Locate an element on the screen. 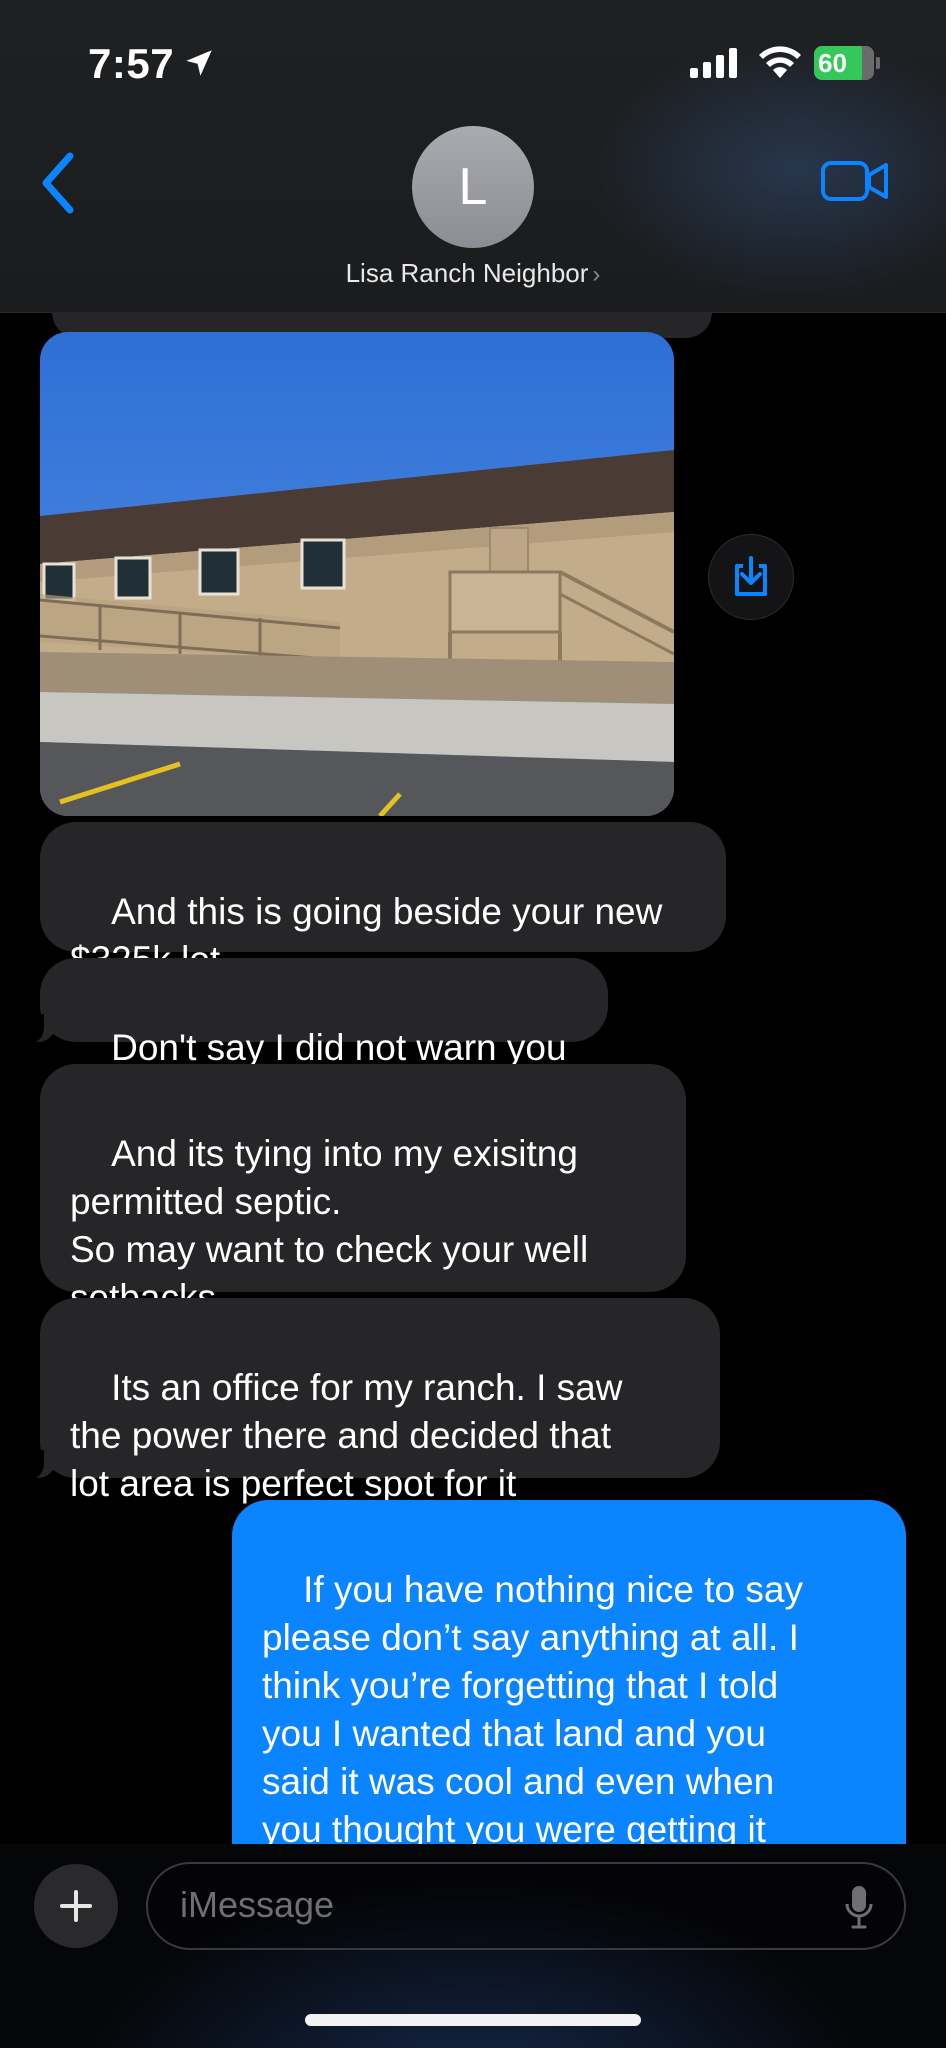  received-message-bubble: Don't say I did not warn you is located at coordinates (312, 1013).